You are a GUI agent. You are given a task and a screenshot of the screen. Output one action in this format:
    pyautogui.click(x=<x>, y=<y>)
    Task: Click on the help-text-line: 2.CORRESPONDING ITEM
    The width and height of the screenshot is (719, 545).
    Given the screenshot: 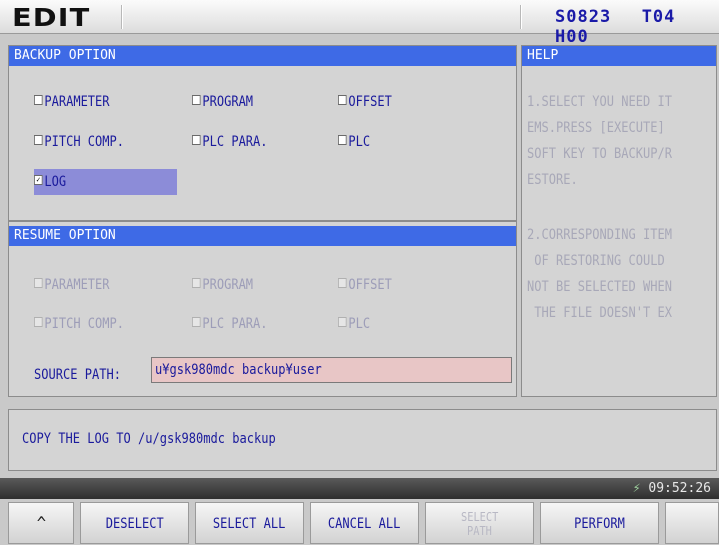 What is the action you would take?
    pyautogui.click(x=599, y=235)
    